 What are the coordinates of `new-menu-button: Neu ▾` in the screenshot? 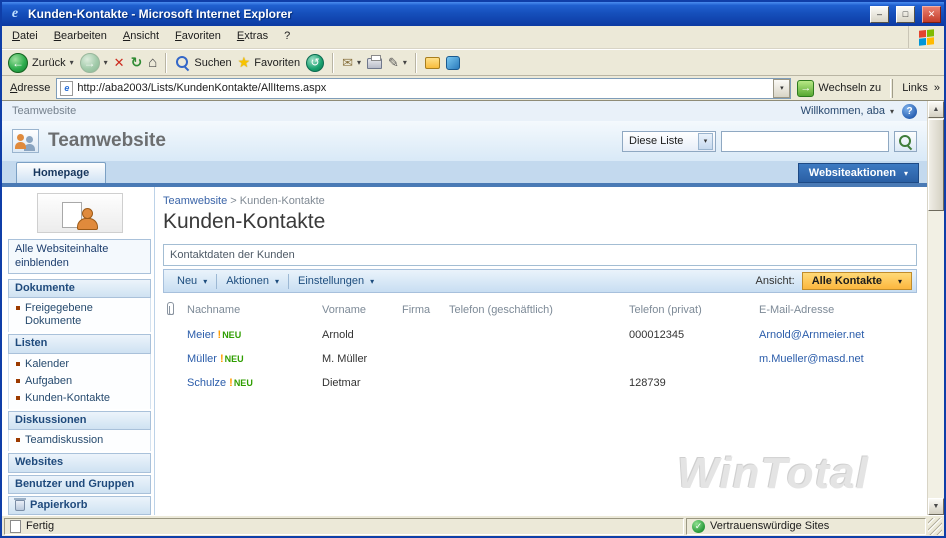 It's located at (192, 281).